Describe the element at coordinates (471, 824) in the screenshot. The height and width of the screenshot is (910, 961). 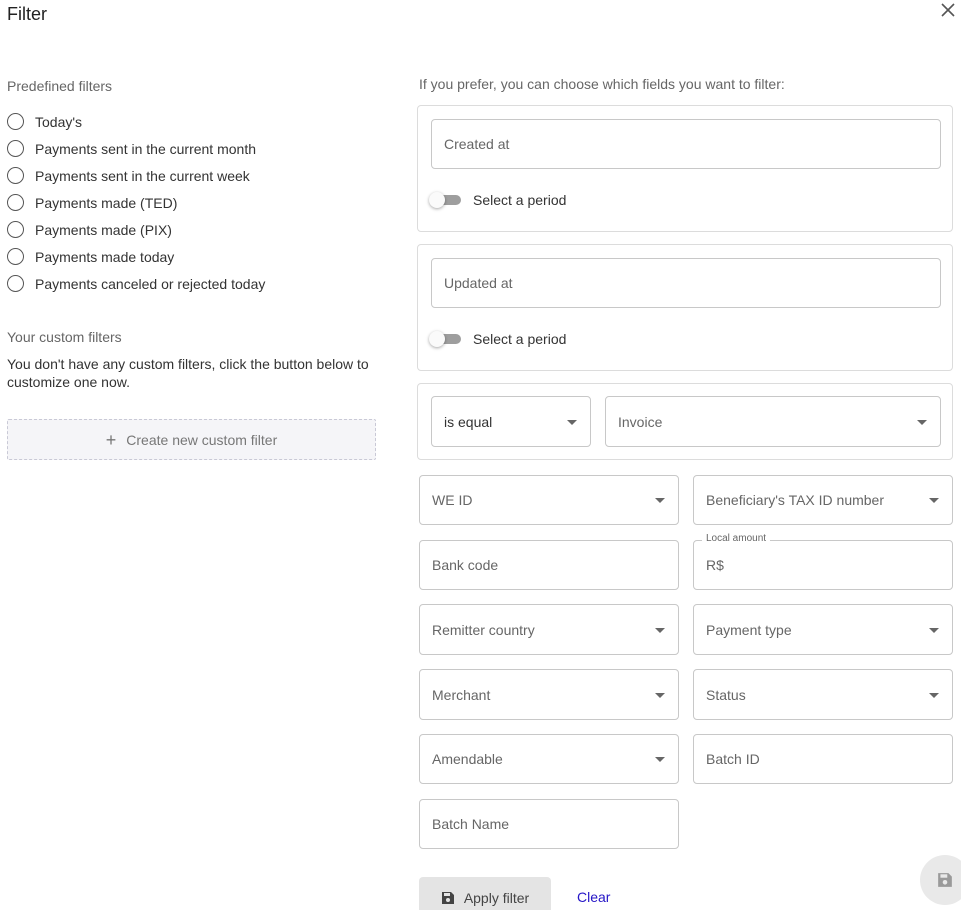
I see `batch-name-placeholder: Batch Name` at that location.